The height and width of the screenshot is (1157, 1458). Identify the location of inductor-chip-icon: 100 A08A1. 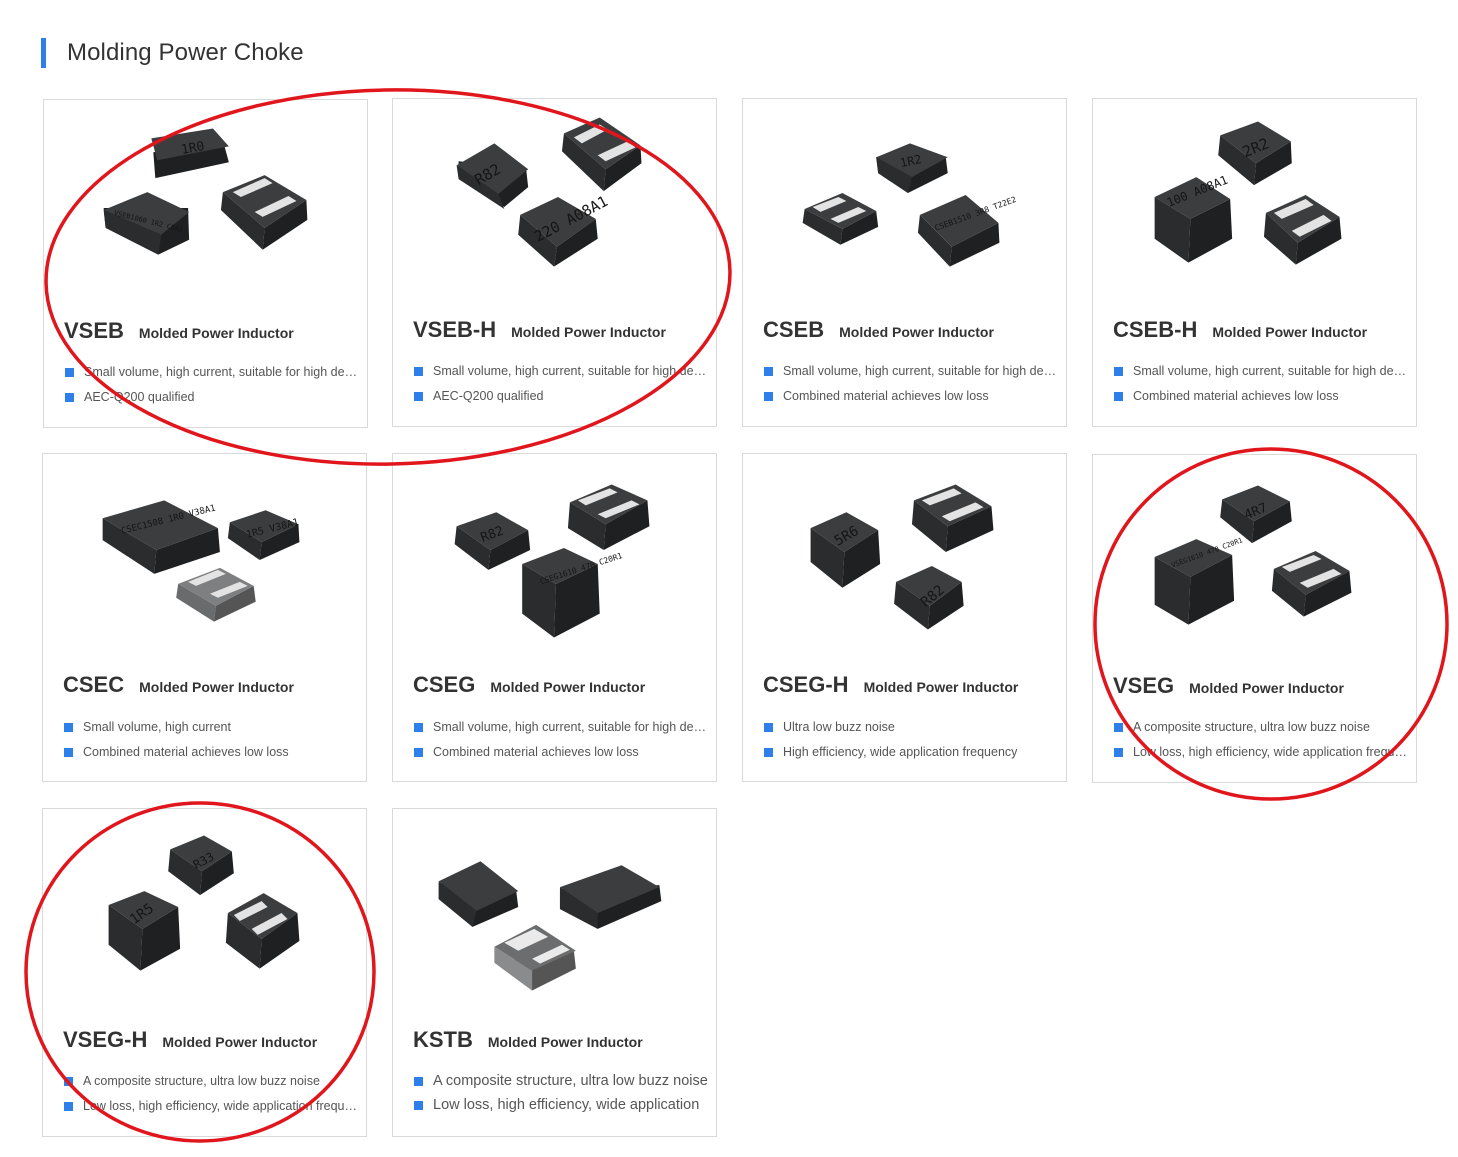
(1193, 218).